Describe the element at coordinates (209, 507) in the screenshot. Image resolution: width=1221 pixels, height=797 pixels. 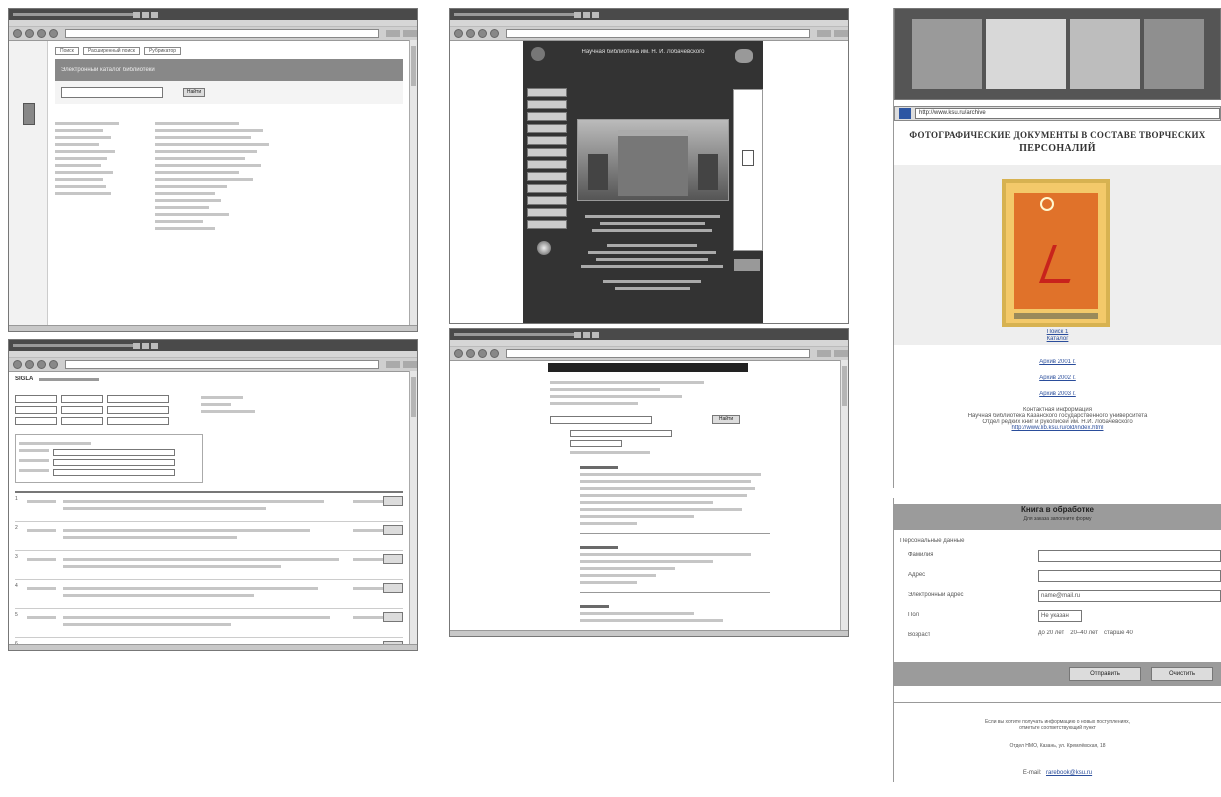
I see `table-row: 1` at that location.